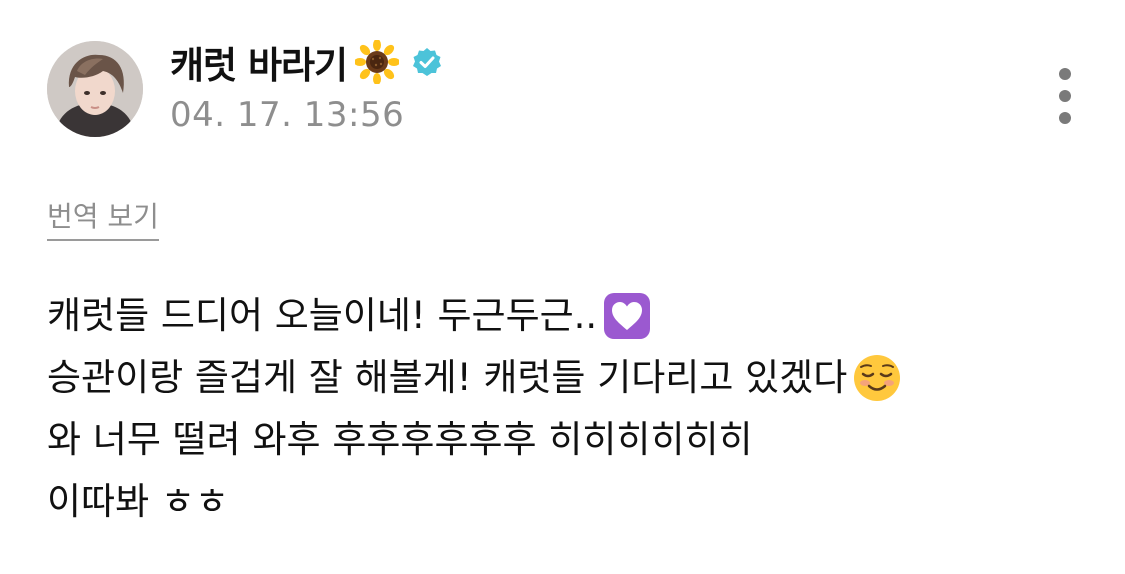 This screenshot has width=1125, height=574. I want to click on avatar-photo, so click(95, 89).